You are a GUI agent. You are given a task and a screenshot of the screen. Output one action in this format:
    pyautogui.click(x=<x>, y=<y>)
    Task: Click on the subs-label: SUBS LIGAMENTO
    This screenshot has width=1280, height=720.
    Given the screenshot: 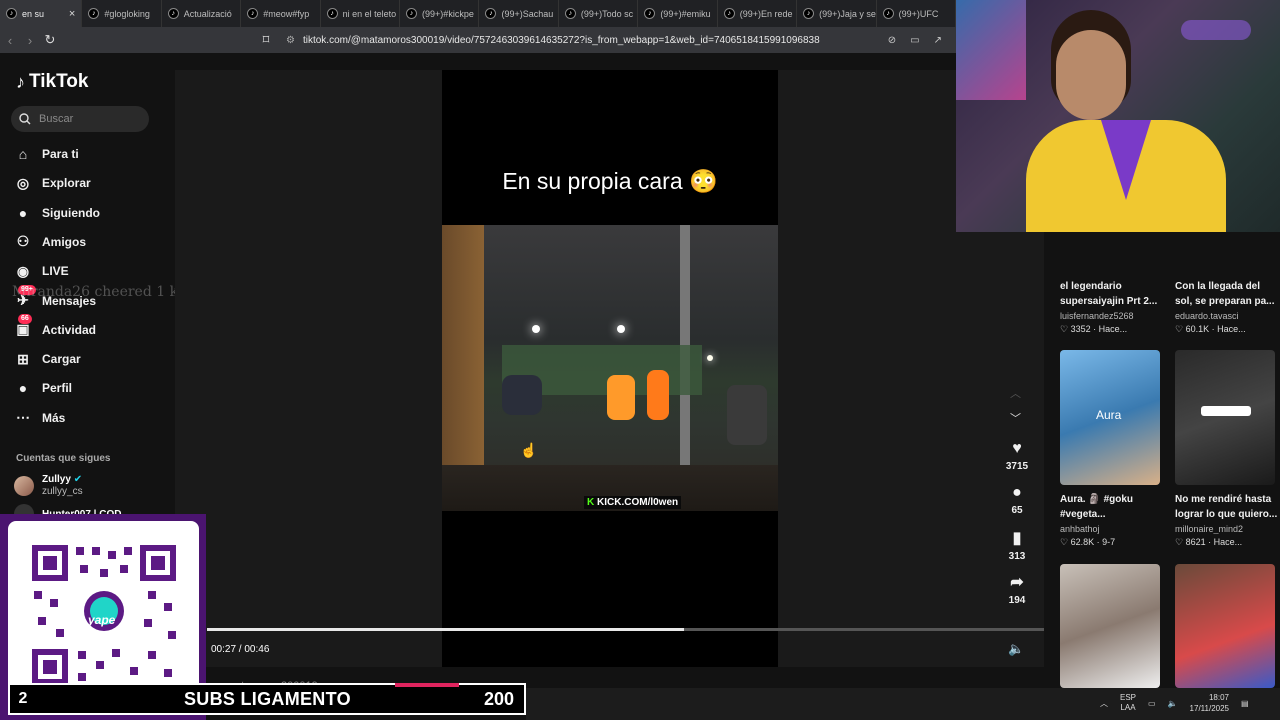 What is the action you would take?
    pyautogui.click(x=267, y=698)
    